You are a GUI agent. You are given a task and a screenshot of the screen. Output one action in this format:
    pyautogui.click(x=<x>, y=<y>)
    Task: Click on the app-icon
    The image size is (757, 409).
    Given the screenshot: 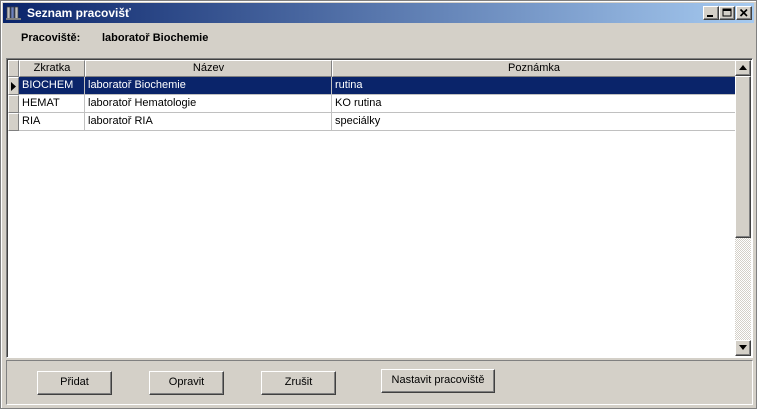 What is the action you would take?
    pyautogui.click(x=13, y=13)
    